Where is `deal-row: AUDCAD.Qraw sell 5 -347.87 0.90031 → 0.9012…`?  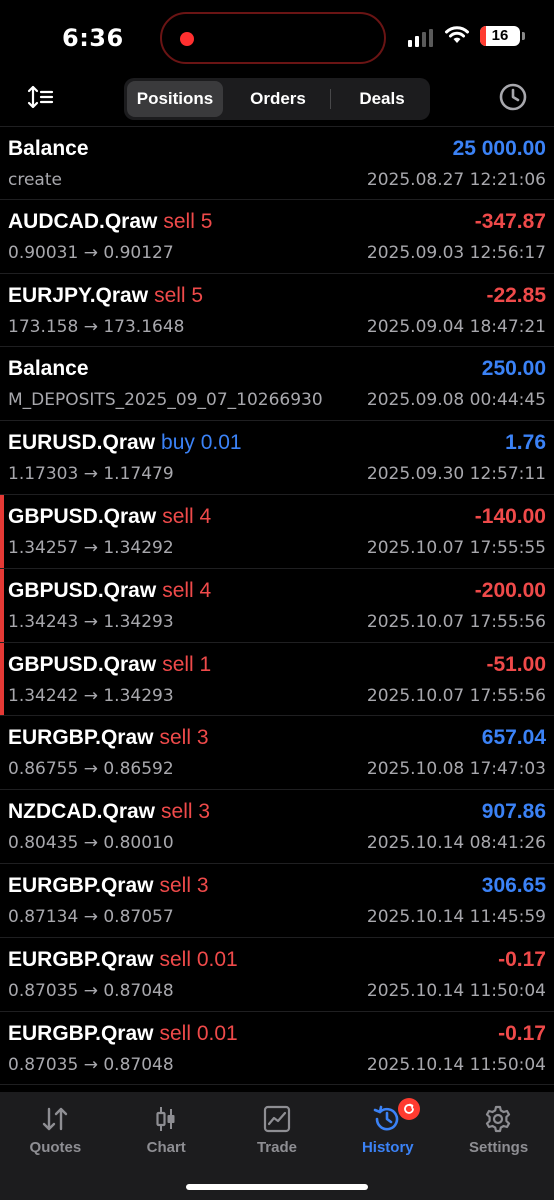
deal-row: AUDCAD.Qraw sell 5 -347.87 0.90031 → 0.9012… is located at coordinates (277, 237).